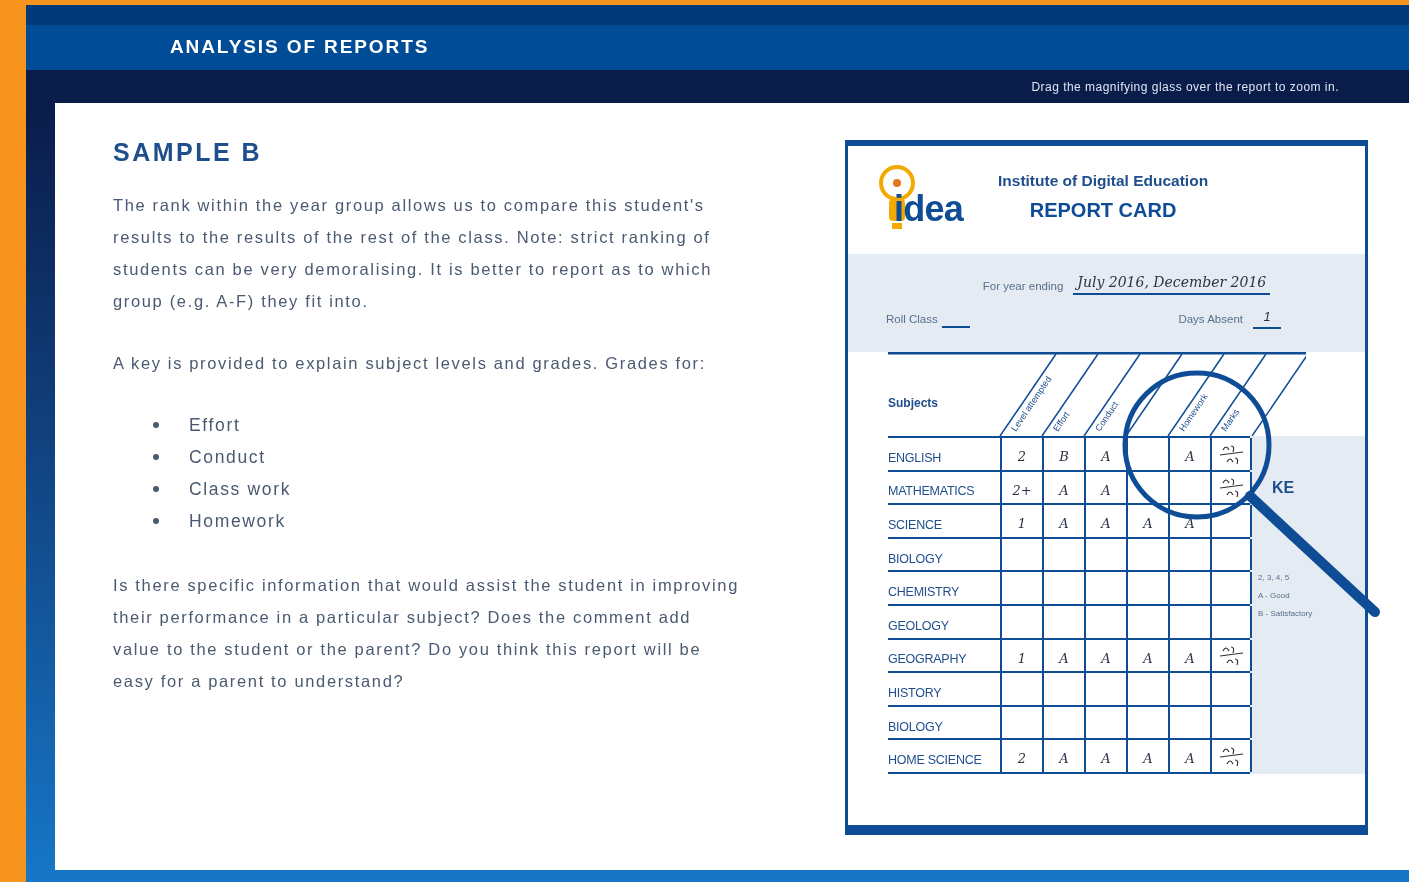 The image size is (1409, 882). What do you see at coordinates (1286, 614) in the screenshot?
I see `key-item: B - Satisfactory` at bounding box center [1286, 614].